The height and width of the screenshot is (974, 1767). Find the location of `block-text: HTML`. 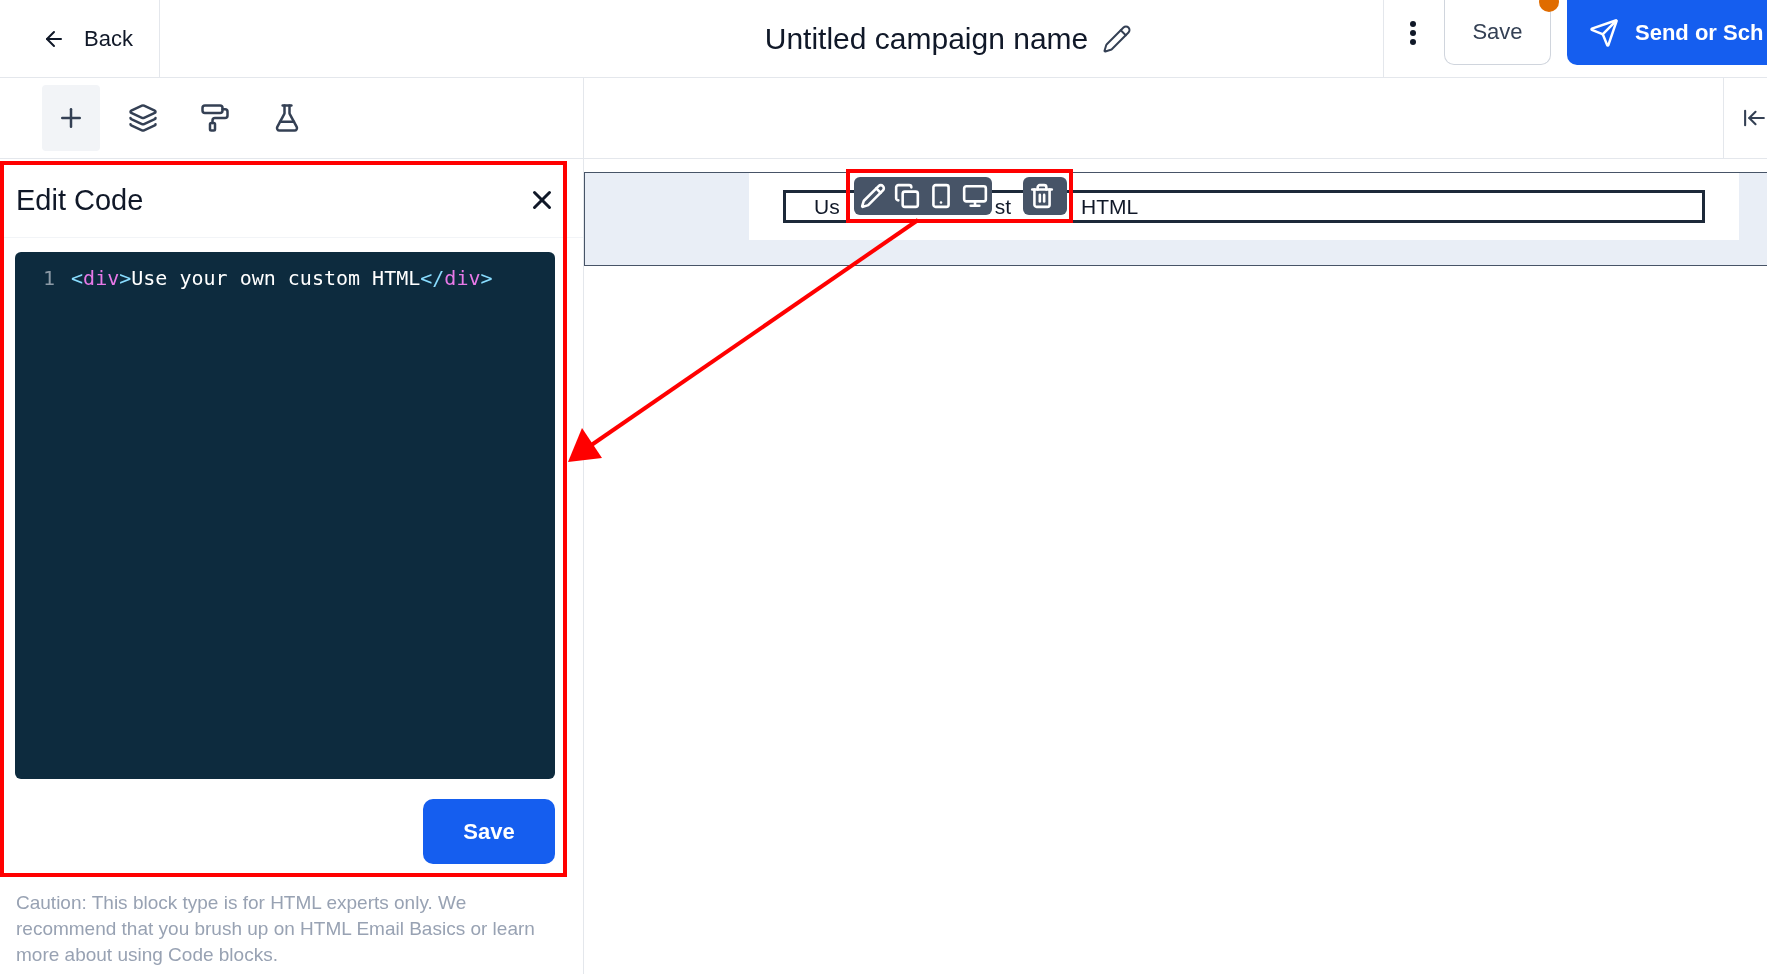

block-text: HTML is located at coordinates (1110, 206).